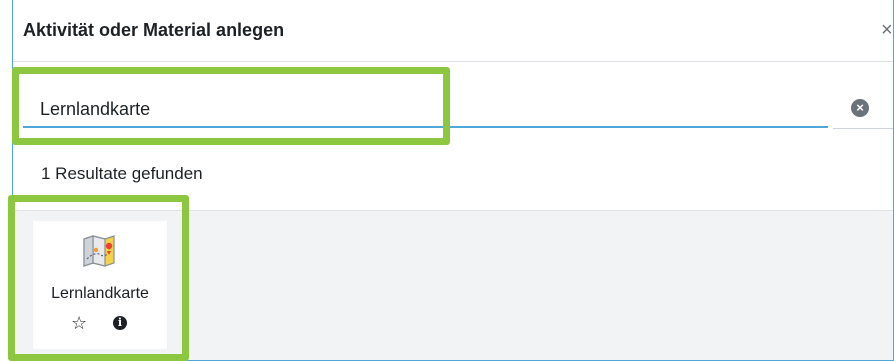 The image size is (894, 361). I want to click on chooser-item-lernlandkarte: Lernlandkarte ☆ i, so click(100, 285).